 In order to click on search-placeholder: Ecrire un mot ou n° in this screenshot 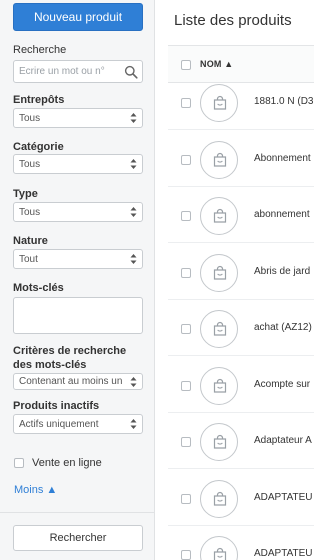, I will do `click(62, 71)`.